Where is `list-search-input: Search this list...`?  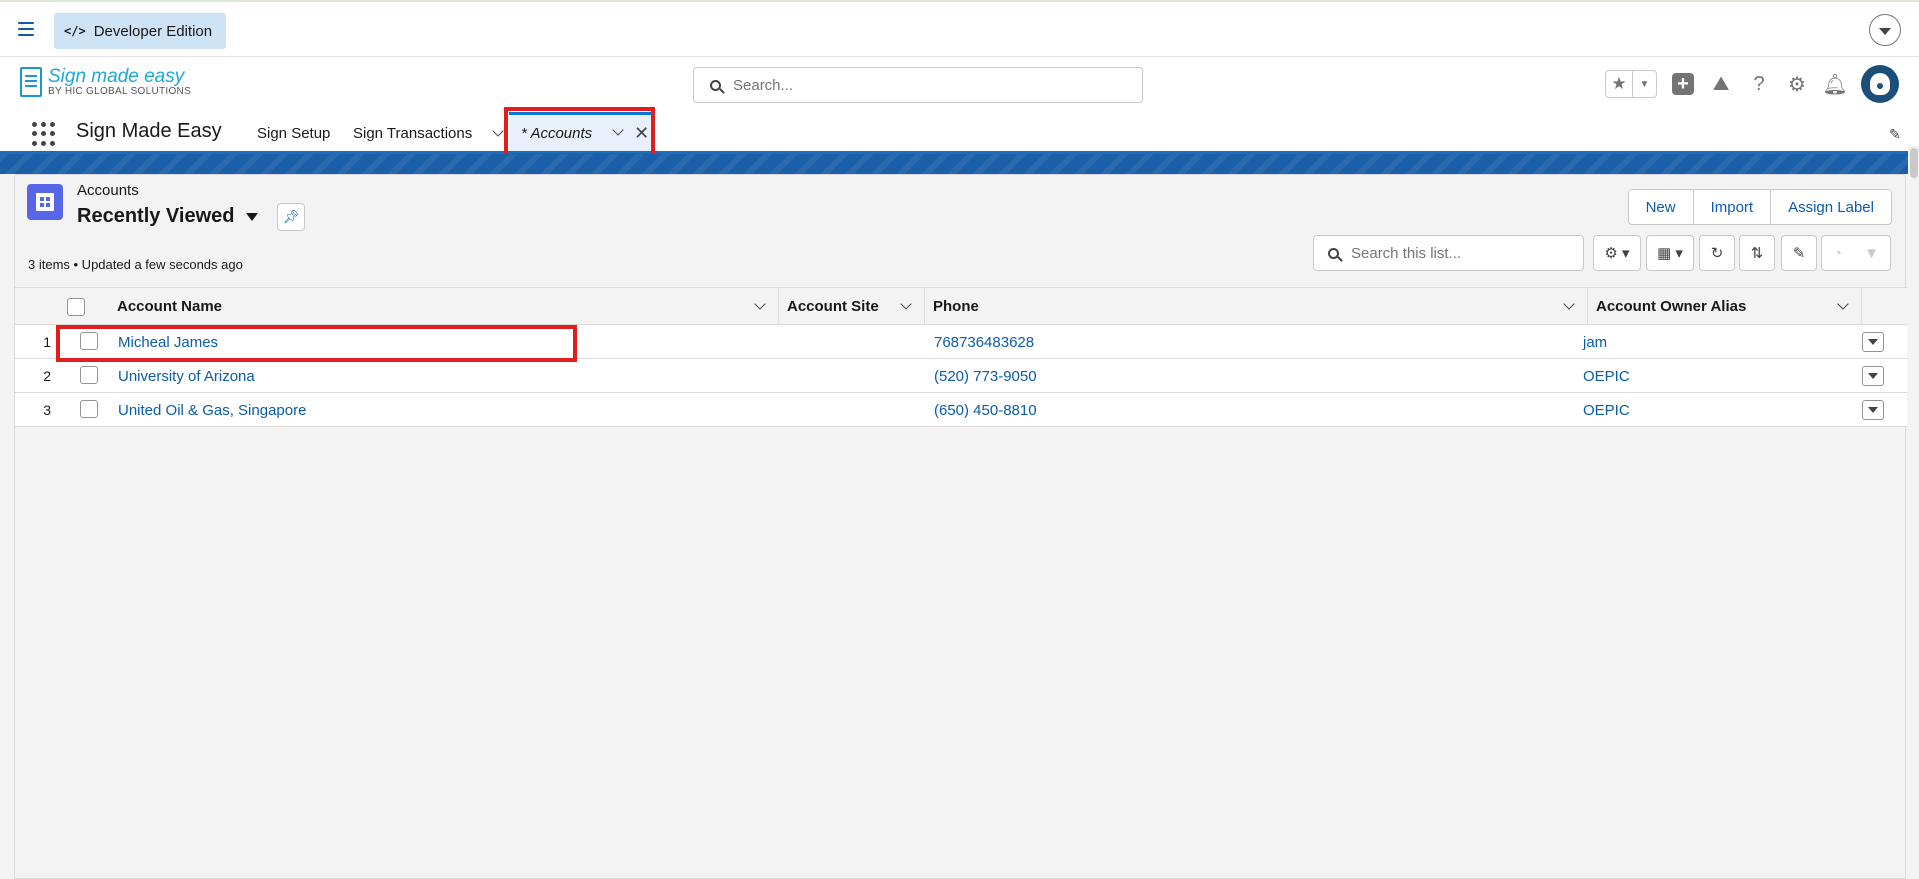 list-search-input: Search this list... is located at coordinates (1448, 253).